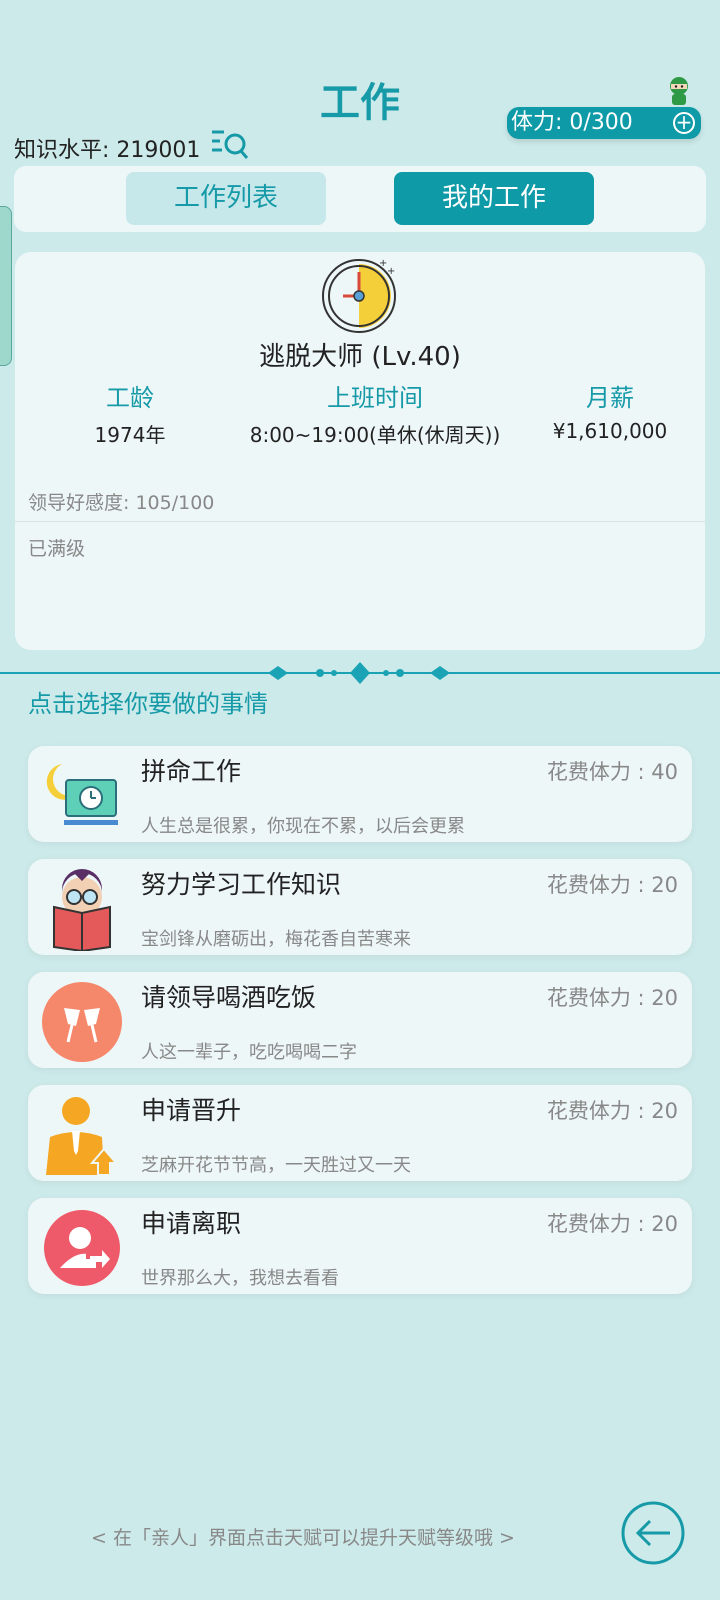 This screenshot has height=1600, width=720. What do you see at coordinates (360, 673) in the screenshot?
I see `ornament-divider` at bounding box center [360, 673].